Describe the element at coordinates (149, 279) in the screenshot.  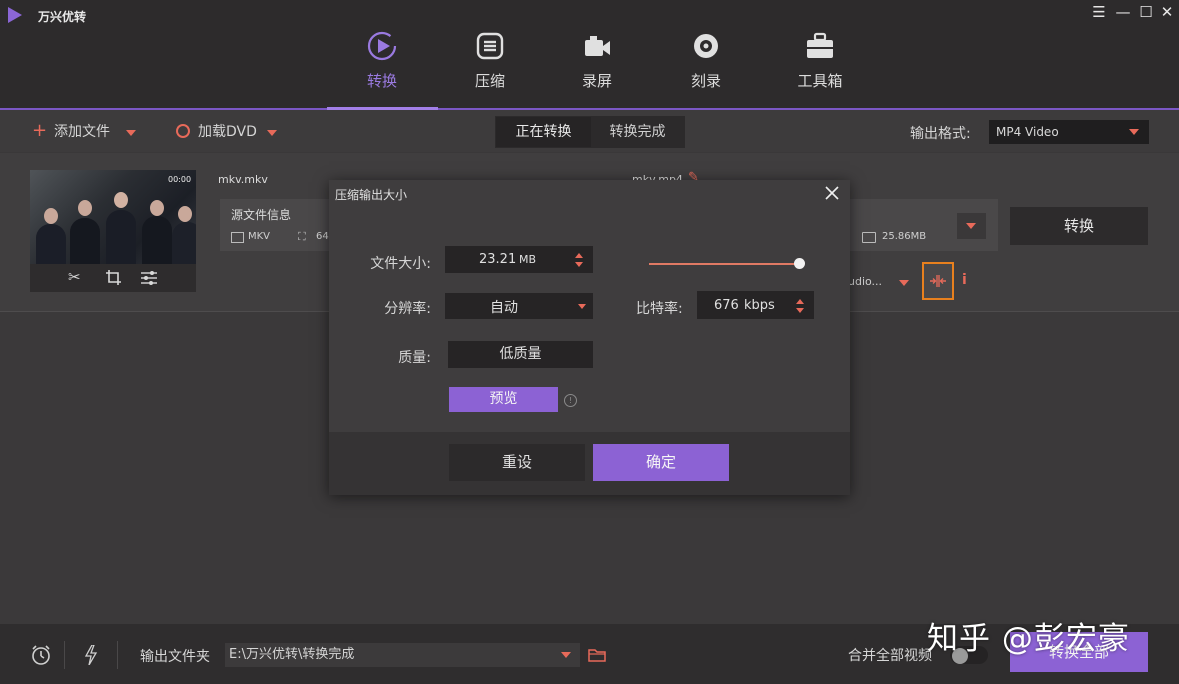
I see `effects-sliders-icon` at that location.